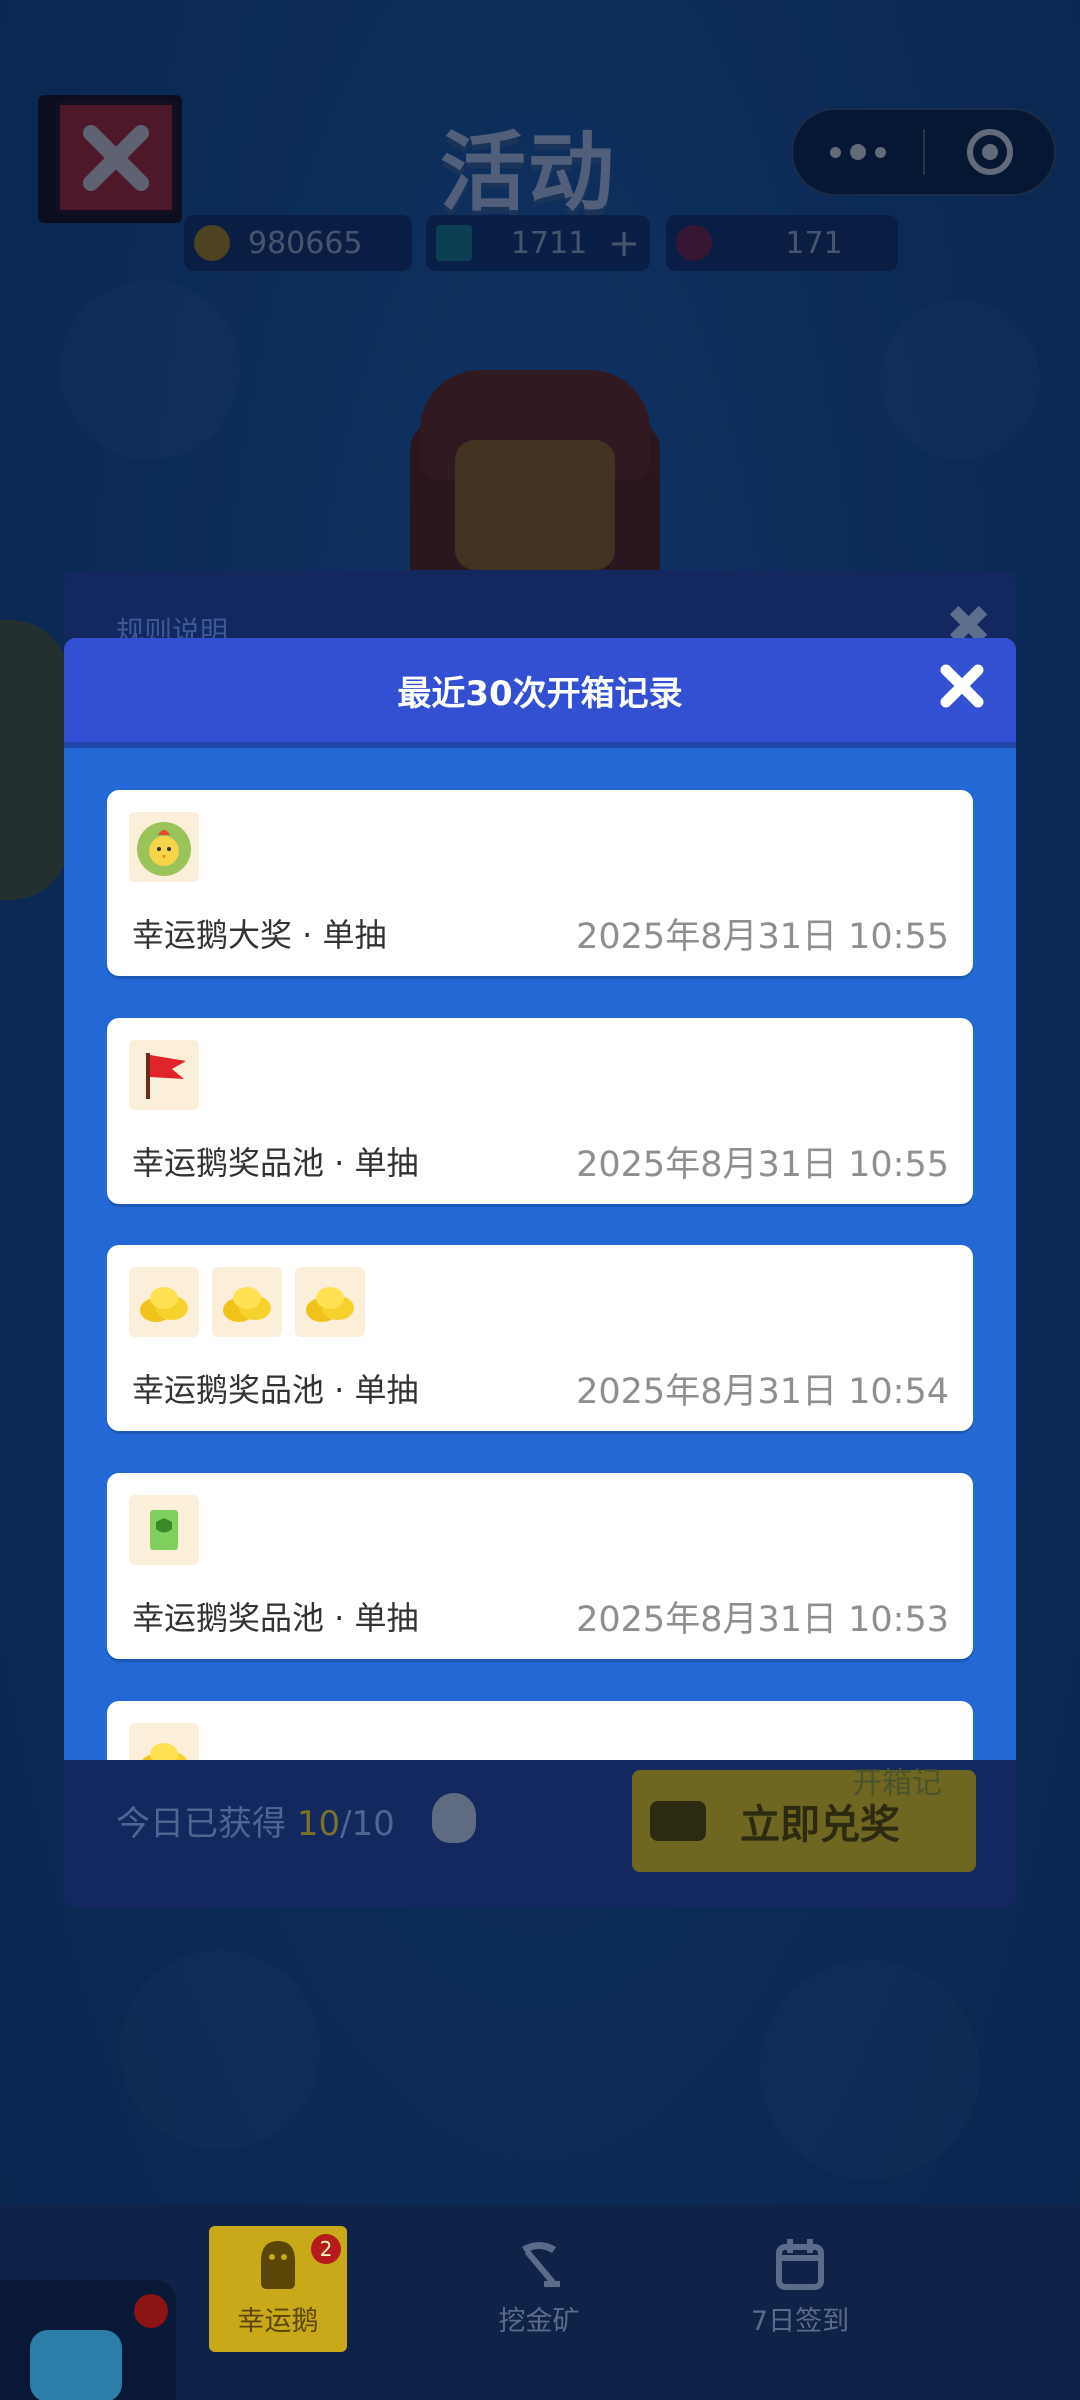 This screenshot has height=2400, width=1080. What do you see at coordinates (540, 1730) in the screenshot?
I see `record-item` at bounding box center [540, 1730].